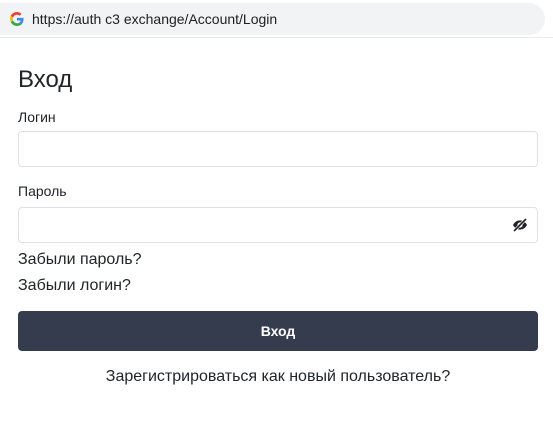 This screenshot has width=553, height=422. What do you see at coordinates (74, 286) in the screenshot?
I see `forgot-login-link: Забыли логин?` at bounding box center [74, 286].